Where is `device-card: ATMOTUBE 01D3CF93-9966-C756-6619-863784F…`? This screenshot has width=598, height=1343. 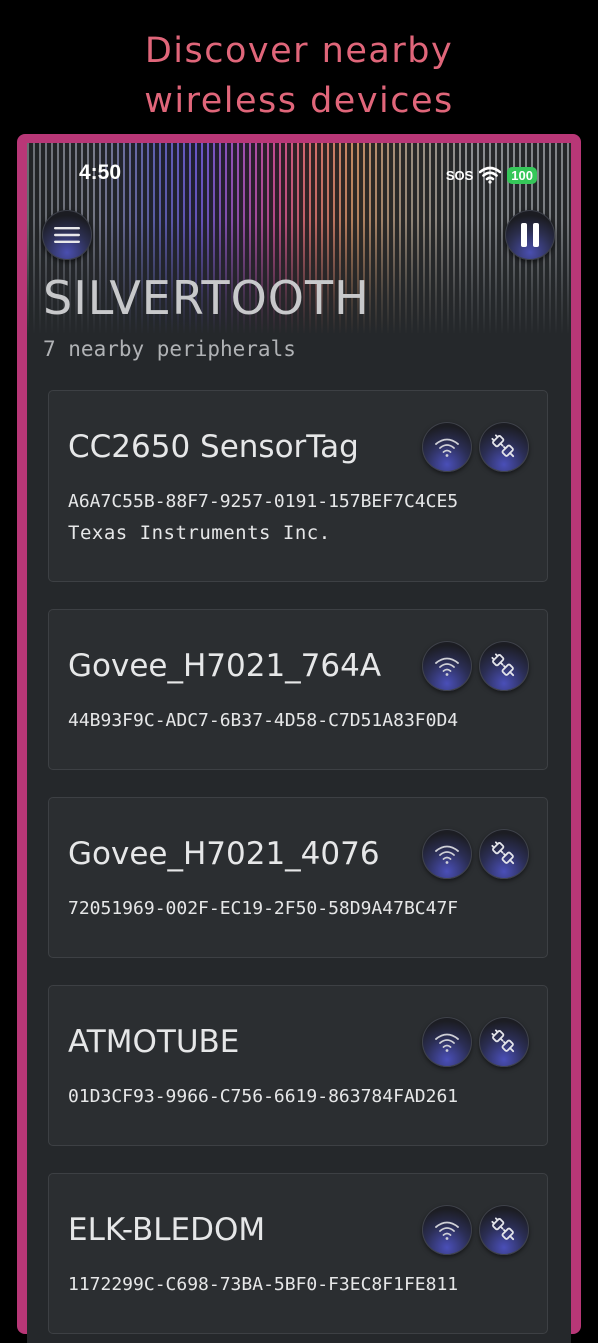 device-card: ATMOTUBE 01D3CF93-9966-C756-6619-863784F… is located at coordinates (298, 1065).